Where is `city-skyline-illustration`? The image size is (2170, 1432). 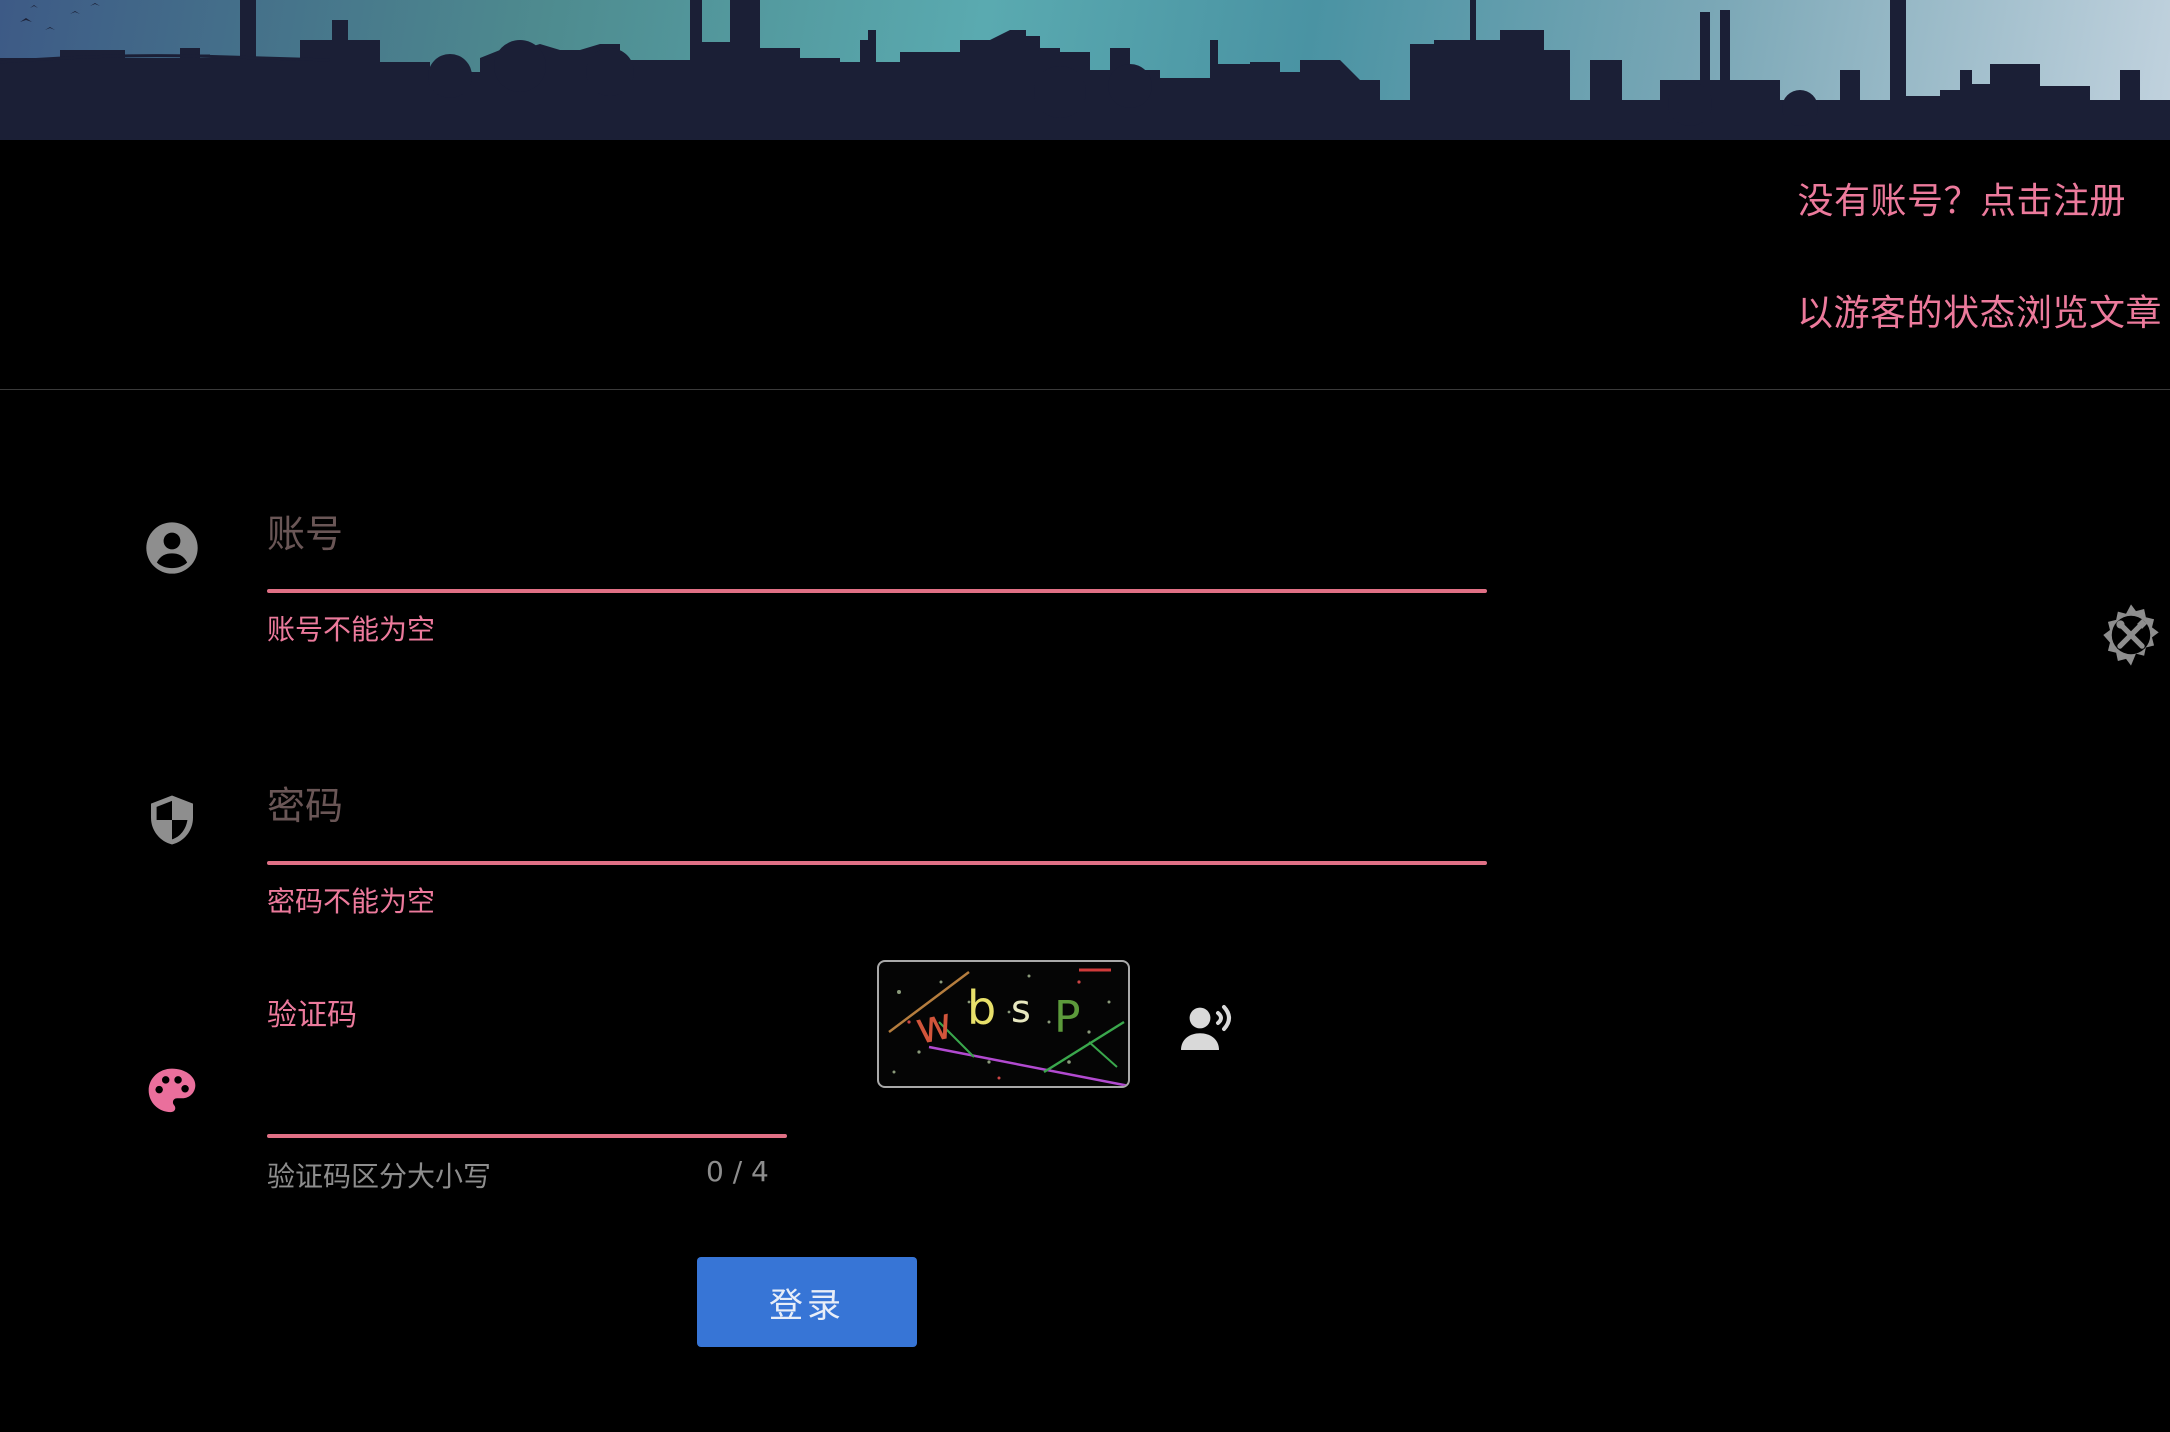
city-skyline-illustration is located at coordinates (1085, 70).